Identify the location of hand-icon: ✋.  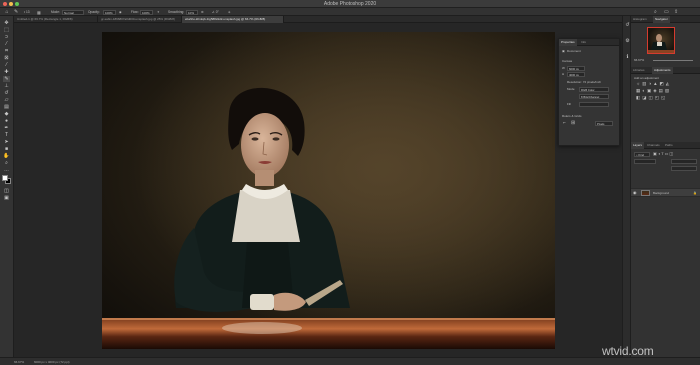
(6, 156).